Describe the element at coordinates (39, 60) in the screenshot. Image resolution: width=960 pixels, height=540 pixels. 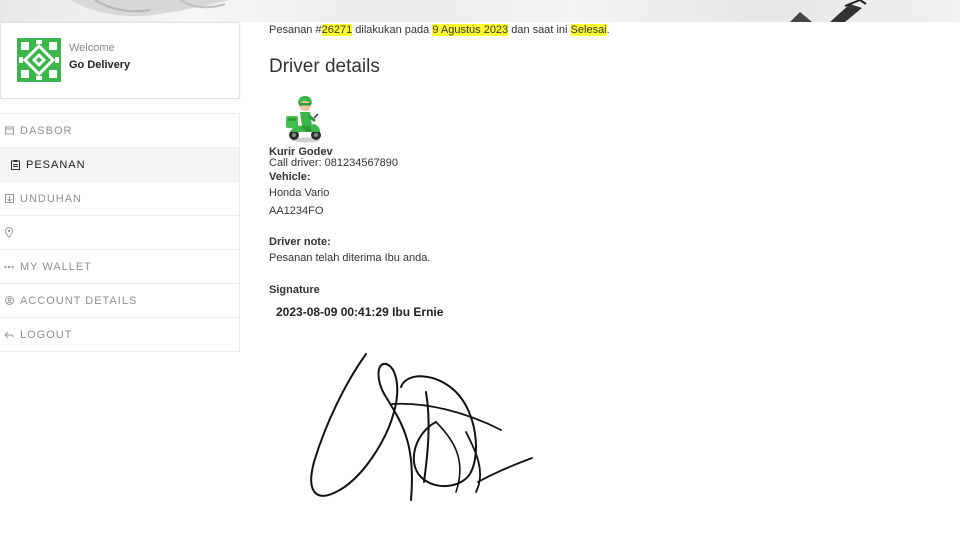
I see `store-logo` at that location.